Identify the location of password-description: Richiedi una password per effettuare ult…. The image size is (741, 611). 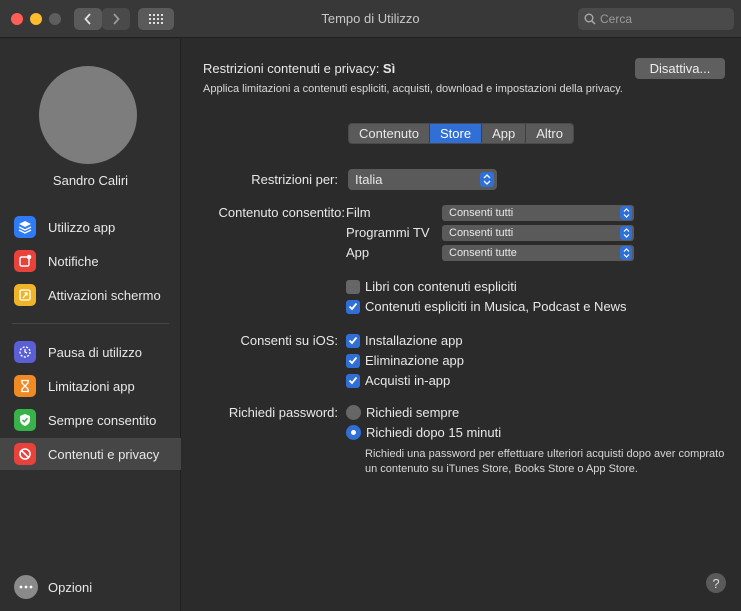
(545, 461).